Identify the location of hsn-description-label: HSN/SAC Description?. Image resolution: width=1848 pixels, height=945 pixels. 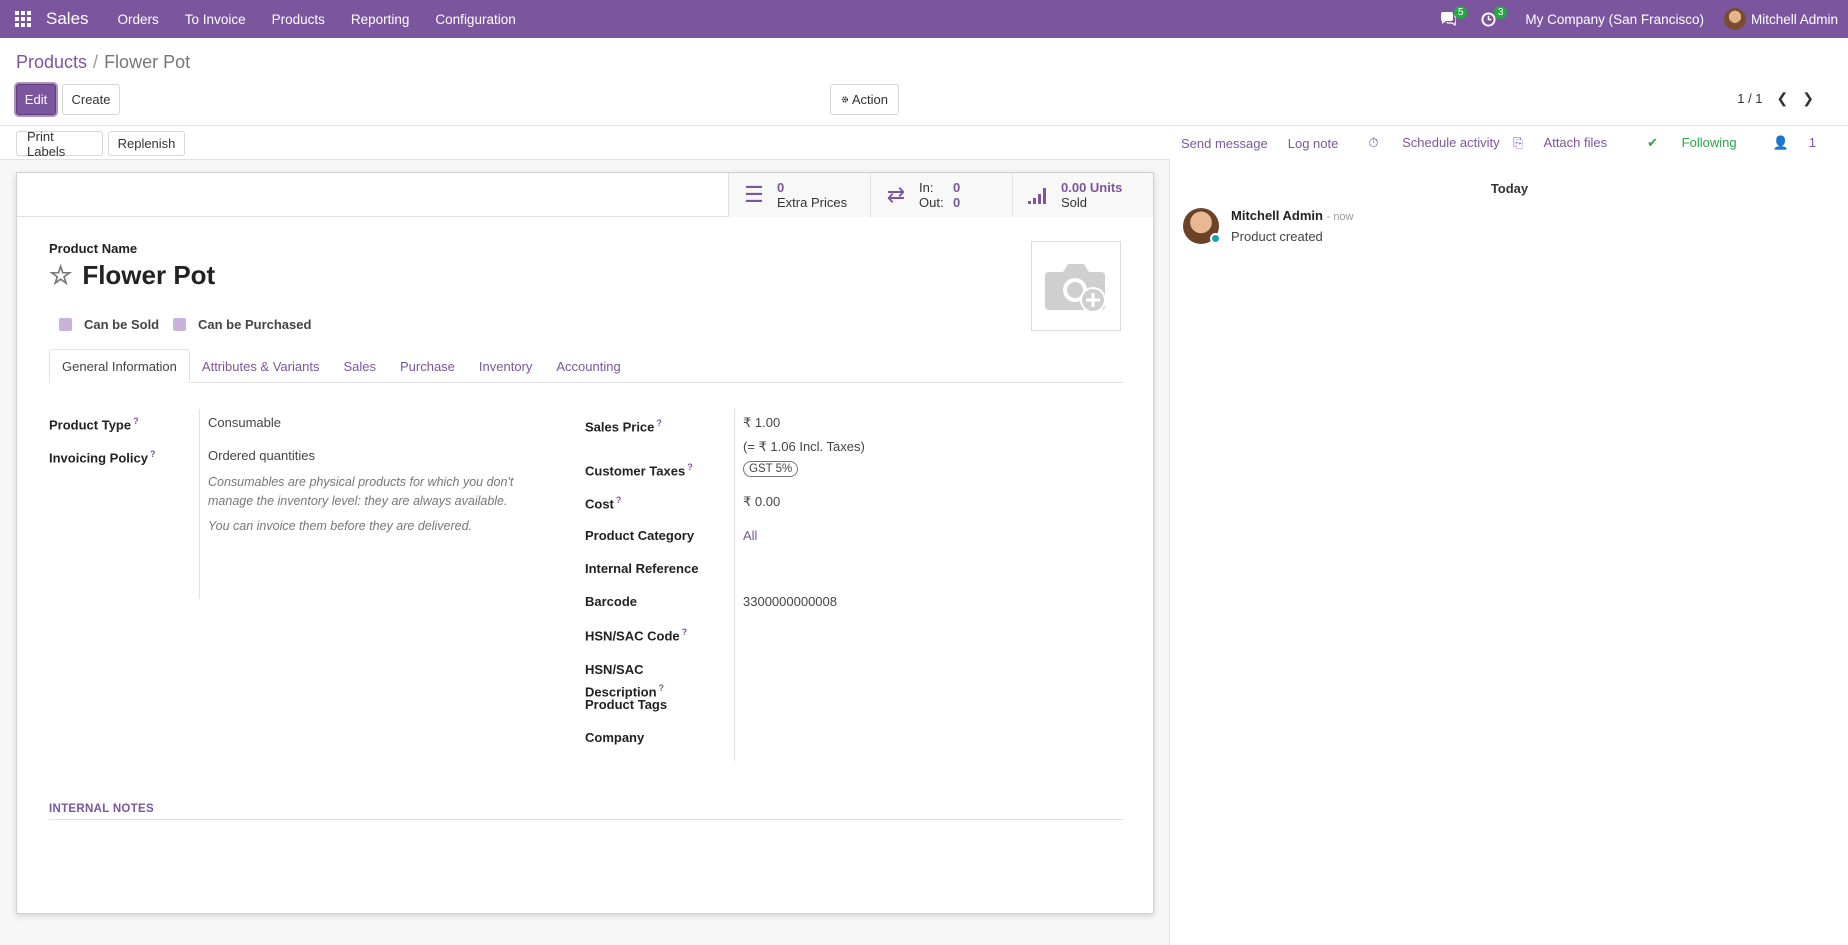
(625, 681).